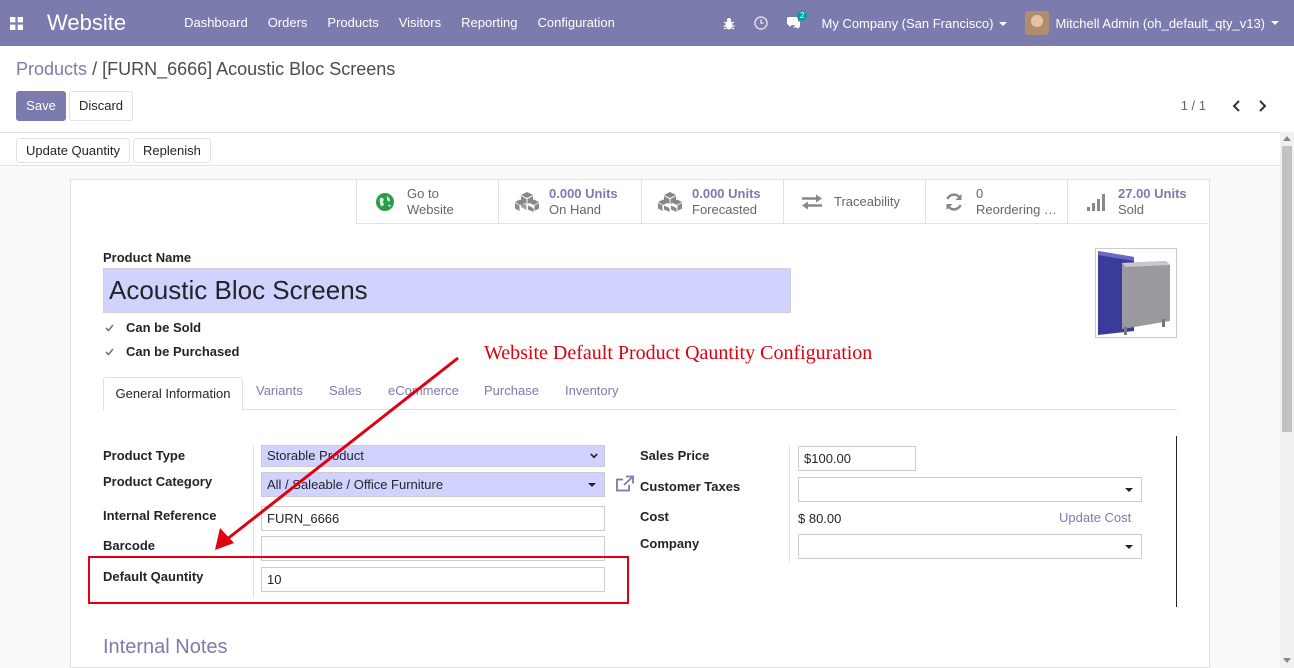 This screenshot has height=668, width=1294. Describe the element at coordinates (420, 23) in the screenshot. I see `menu-item-visitors: Visitors` at that location.